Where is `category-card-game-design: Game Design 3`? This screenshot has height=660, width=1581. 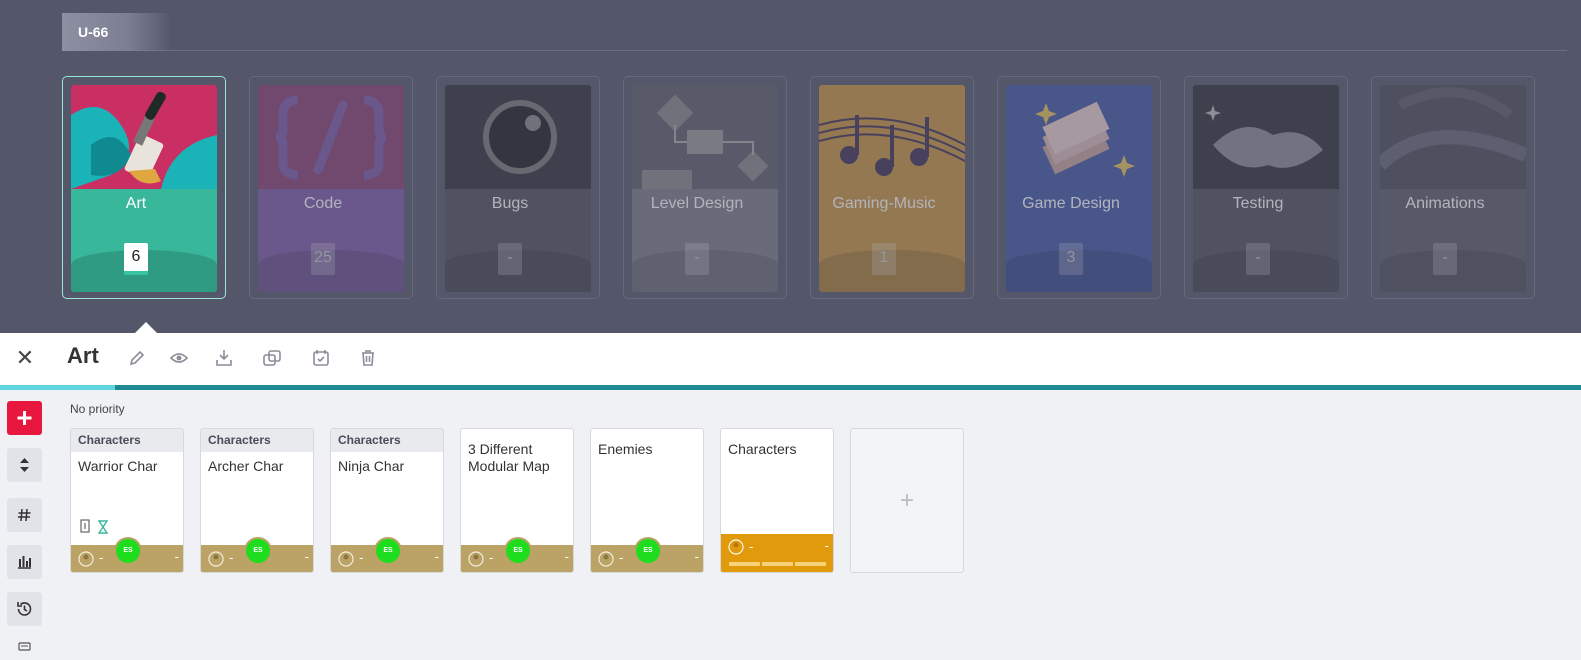
category-card-game-design: Game Design 3 is located at coordinates (1079, 187).